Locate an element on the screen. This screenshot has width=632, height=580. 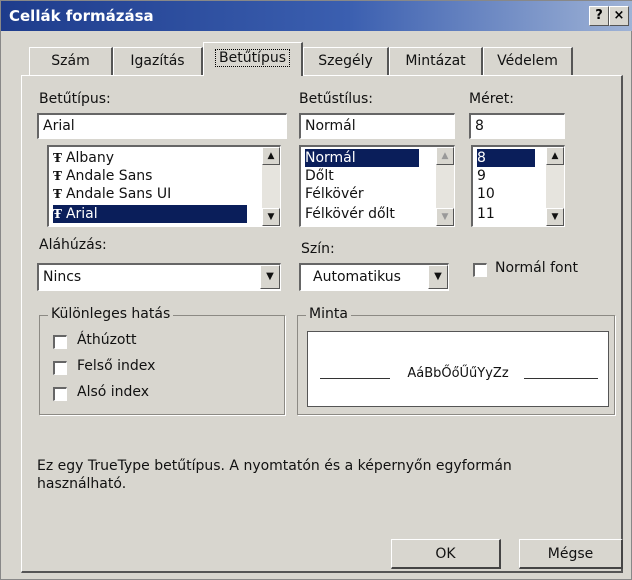
tab-mintazat: Mintázat is located at coordinates (436, 61).